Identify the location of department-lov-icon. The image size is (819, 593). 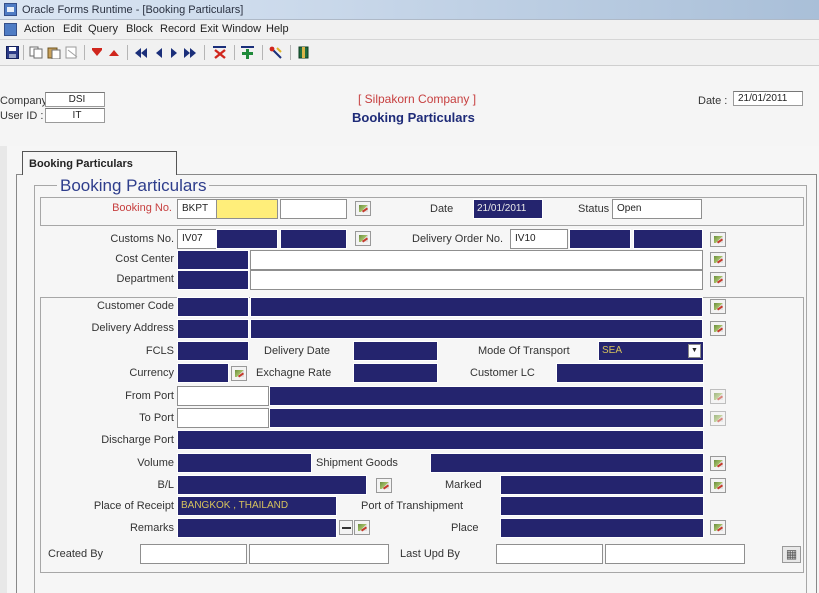
(718, 279).